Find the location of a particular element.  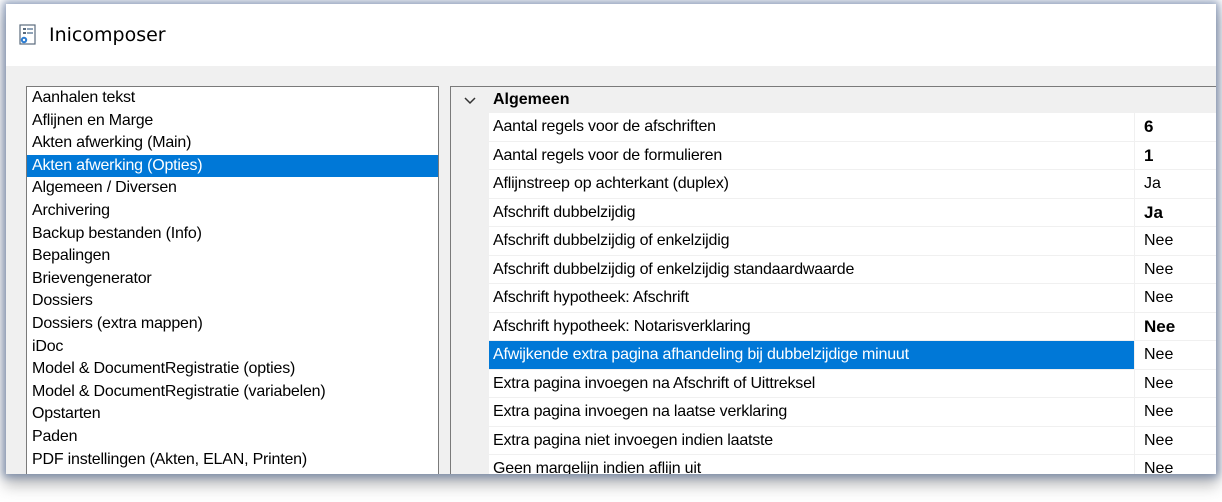

property-row: Afschrift dubbelzijdig Ja is located at coordinates (852, 212).